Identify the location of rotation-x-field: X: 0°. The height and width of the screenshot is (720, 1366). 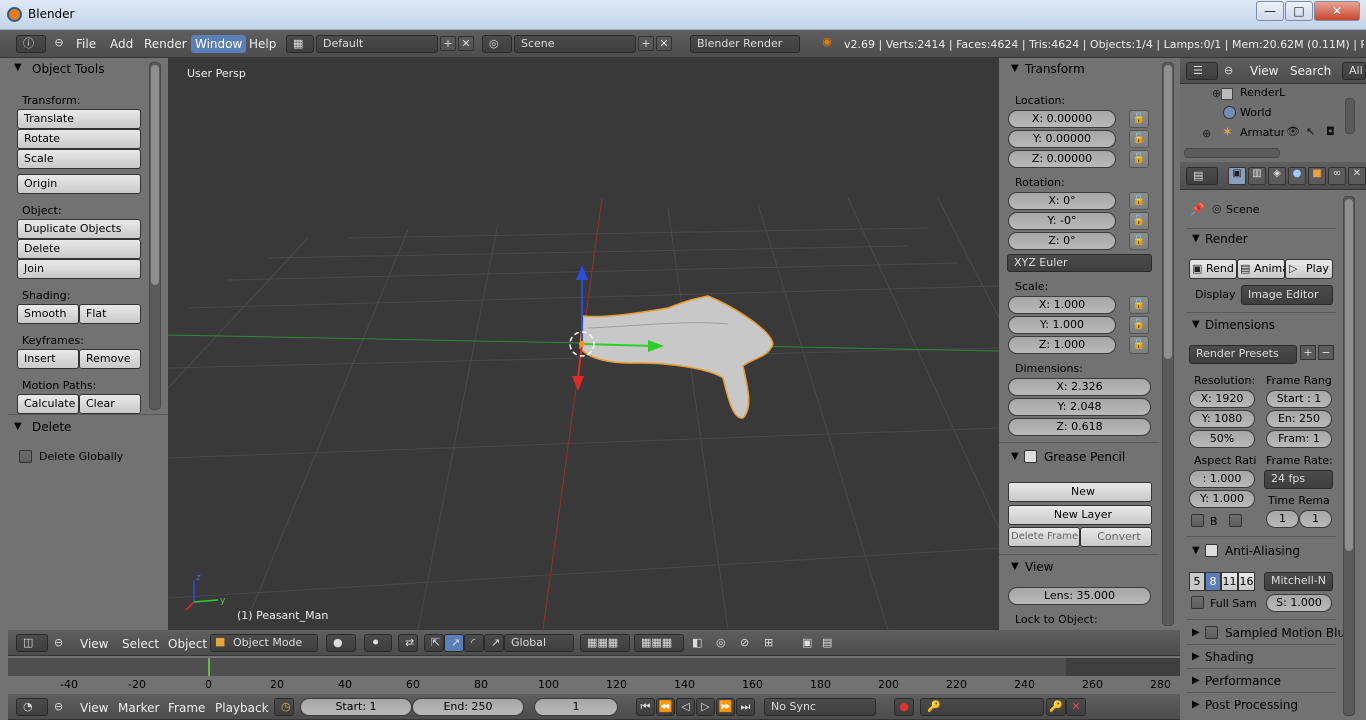
(1062, 201).